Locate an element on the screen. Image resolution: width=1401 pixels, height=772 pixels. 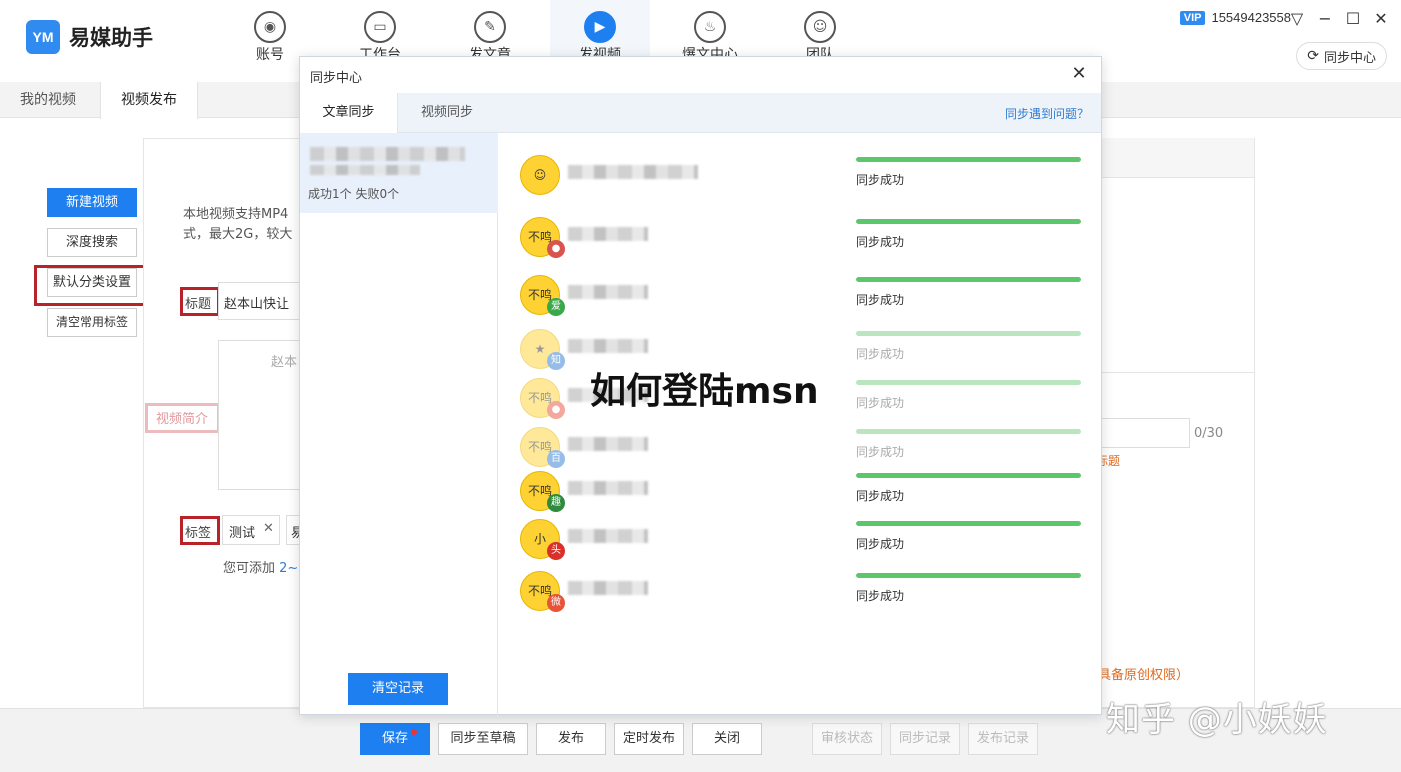
user-icon: ◉ is located at coordinates (270, 27).